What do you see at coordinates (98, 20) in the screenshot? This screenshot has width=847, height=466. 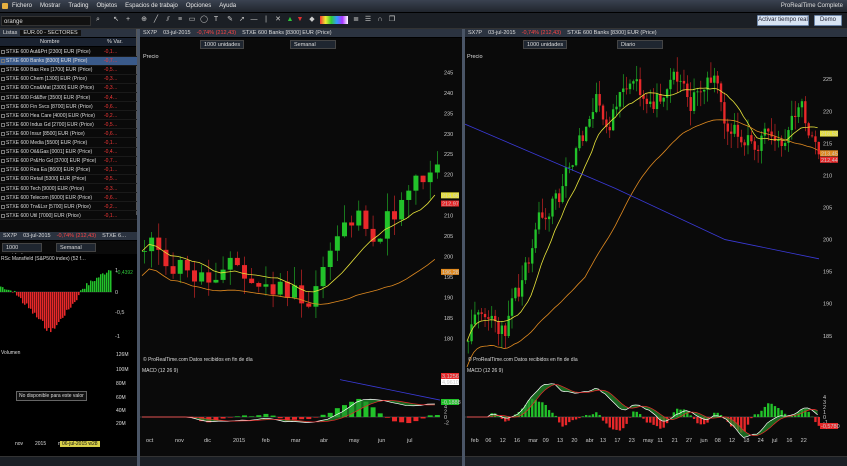 I see `search-icon: ⌕` at bounding box center [98, 20].